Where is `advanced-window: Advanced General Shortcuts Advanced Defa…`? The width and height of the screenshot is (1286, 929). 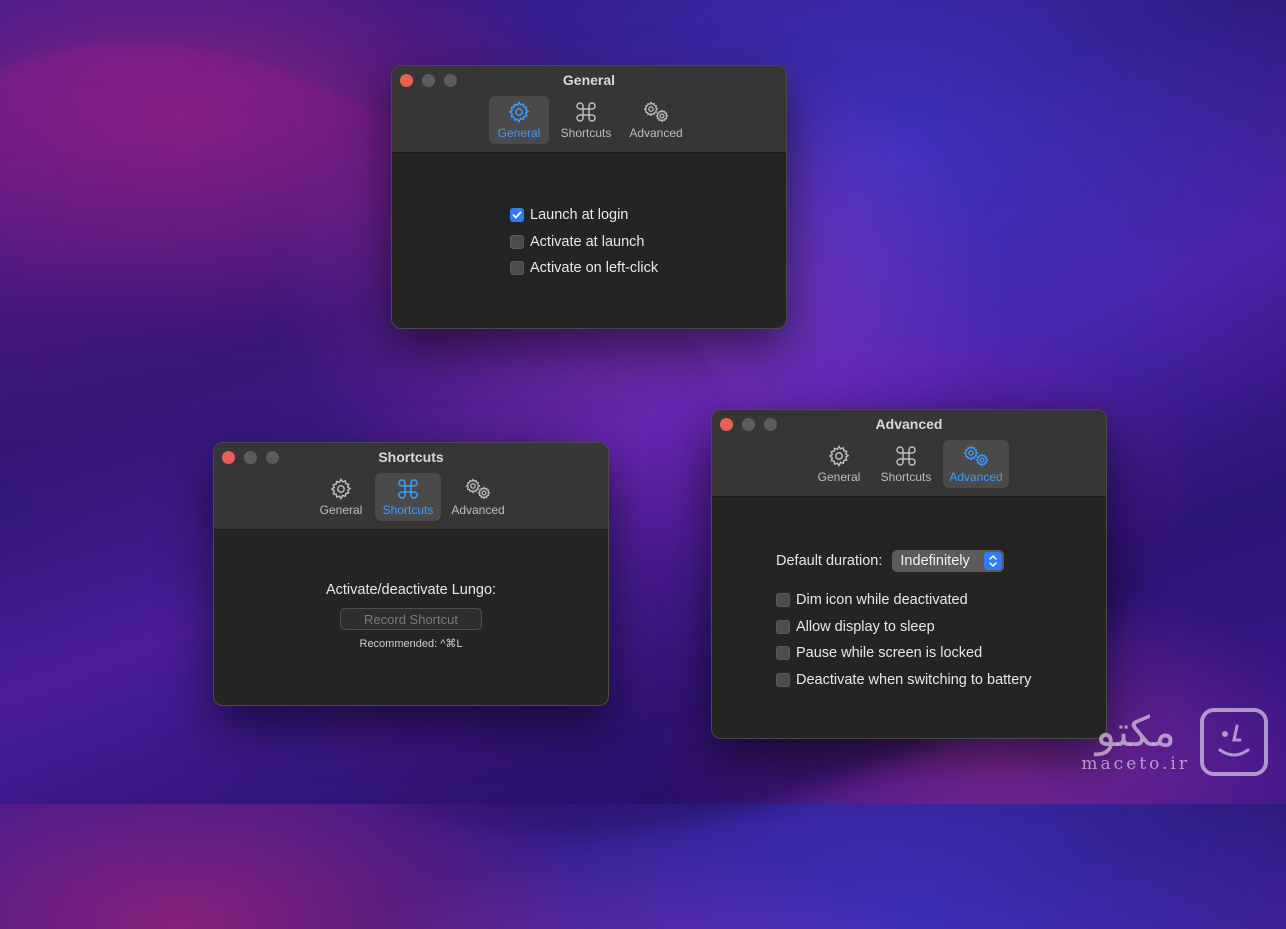
advanced-window: Advanced General Shortcuts Advanced Defa… is located at coordinates (909, 574).